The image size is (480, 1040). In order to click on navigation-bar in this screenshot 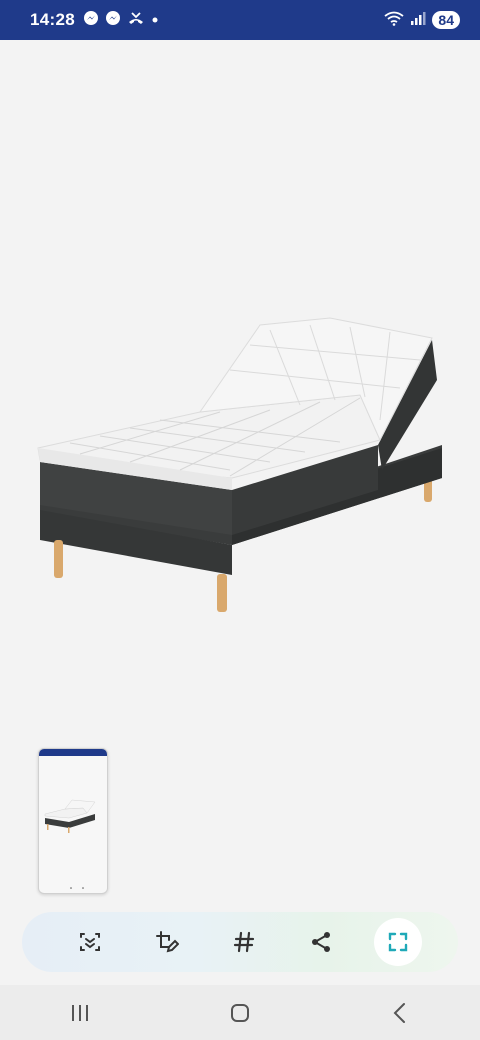, I will do `click(240, 1012)`.